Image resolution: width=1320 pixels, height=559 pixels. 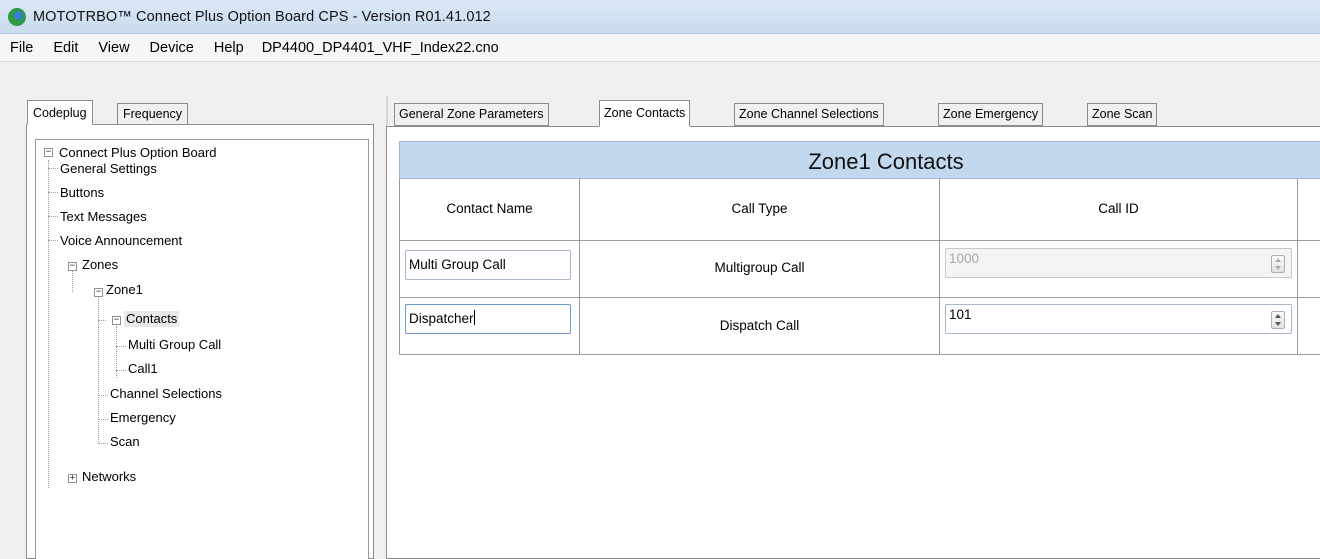 What do you see at coordinates (113, 48) in the screenshot?
I see `menu-view: View` at bounding box center [113, 48].